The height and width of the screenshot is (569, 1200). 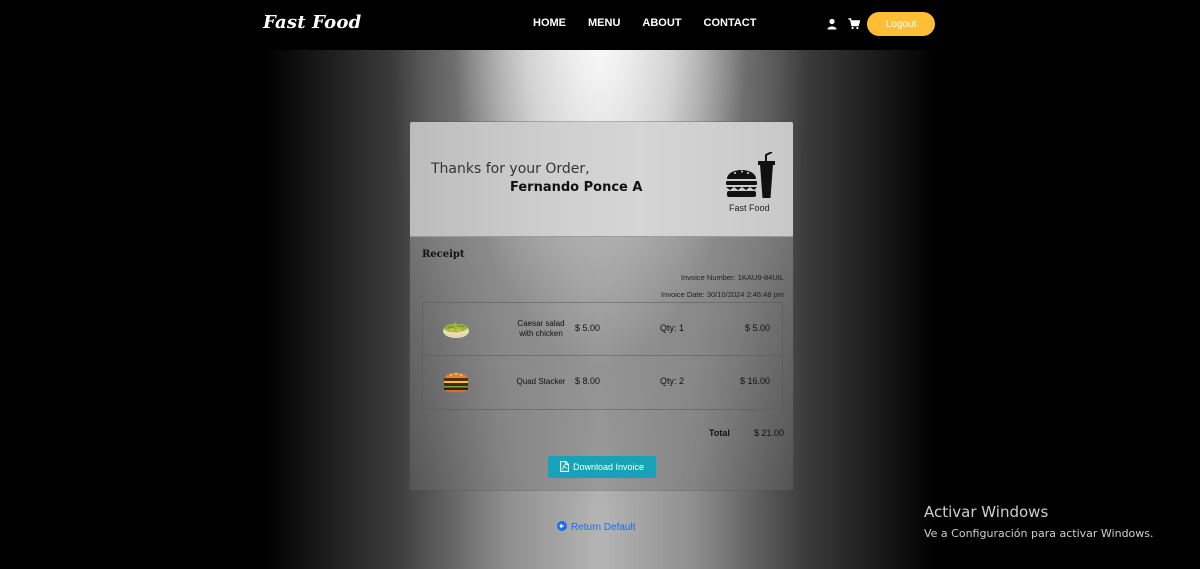 What do you see at coordinates (456, 382) in the screenshot?
I see `burger-image` at bounding box center [456, 382].